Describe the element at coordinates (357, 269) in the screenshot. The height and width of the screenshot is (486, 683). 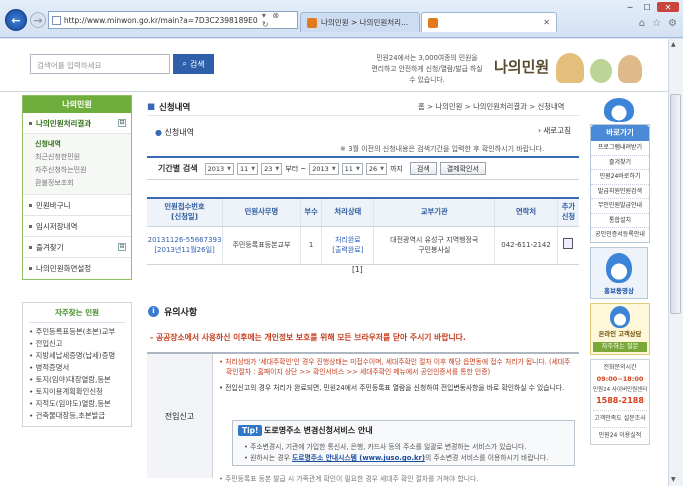
I see `pagination: [1]` at that location.